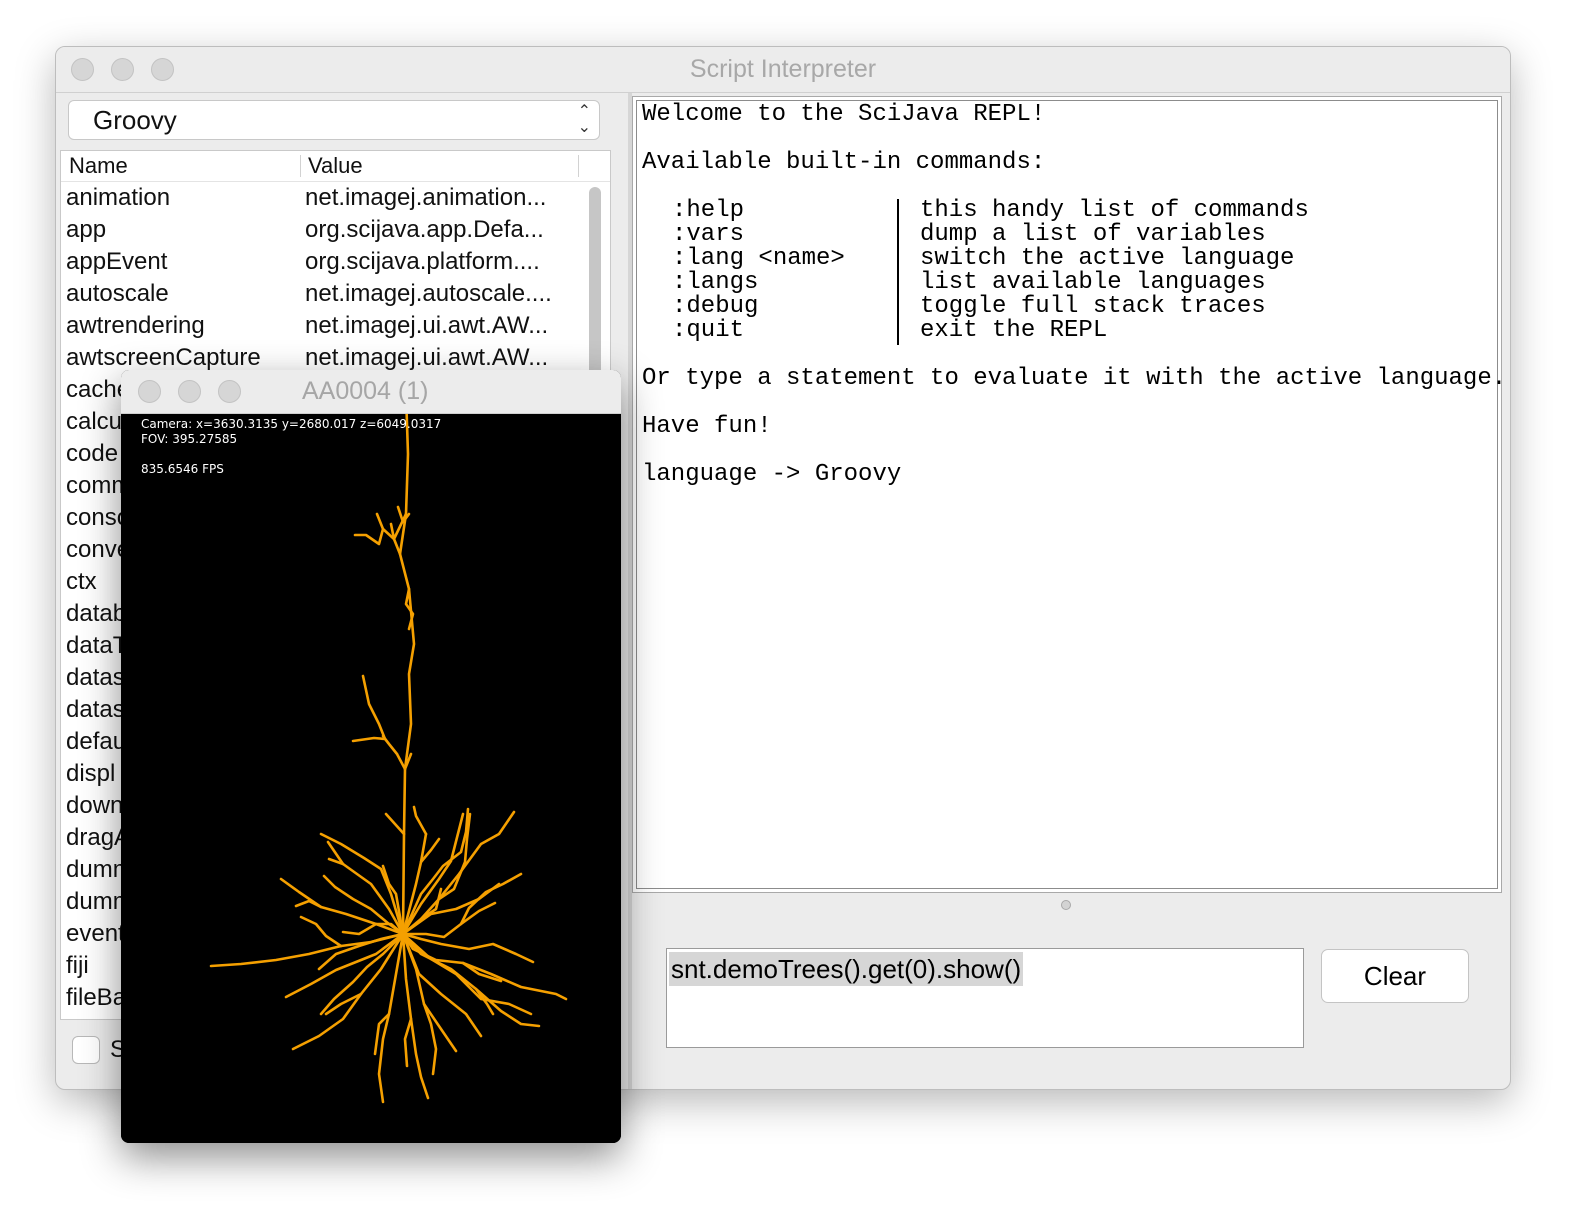 Image resolution: width=1570 pixels, height=1222 pixels. Describe the element at coordinates (844, 114) in the screenshot. I see `welcome-line: Welcome to the SciJava REPL!` at that location.